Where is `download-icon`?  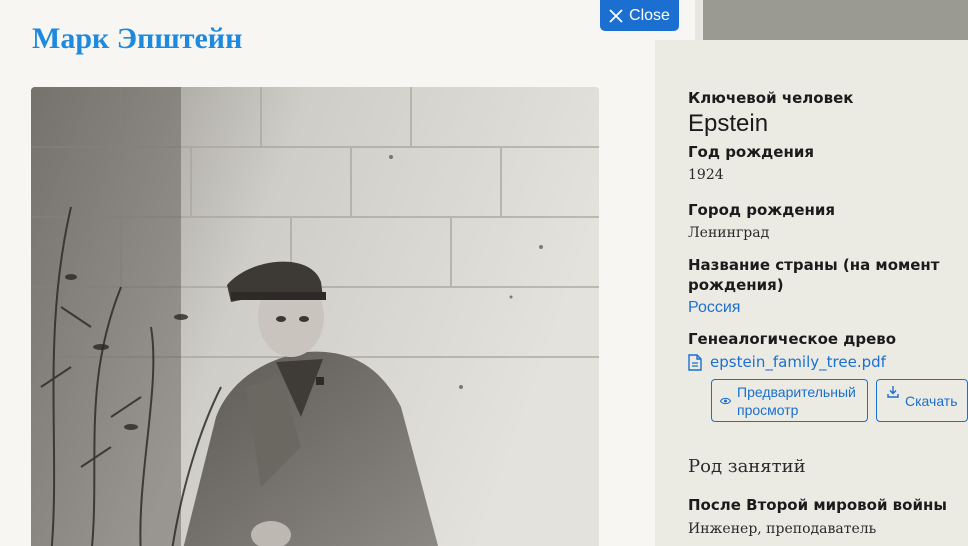 download-icon is located at coordinates (893, 392).